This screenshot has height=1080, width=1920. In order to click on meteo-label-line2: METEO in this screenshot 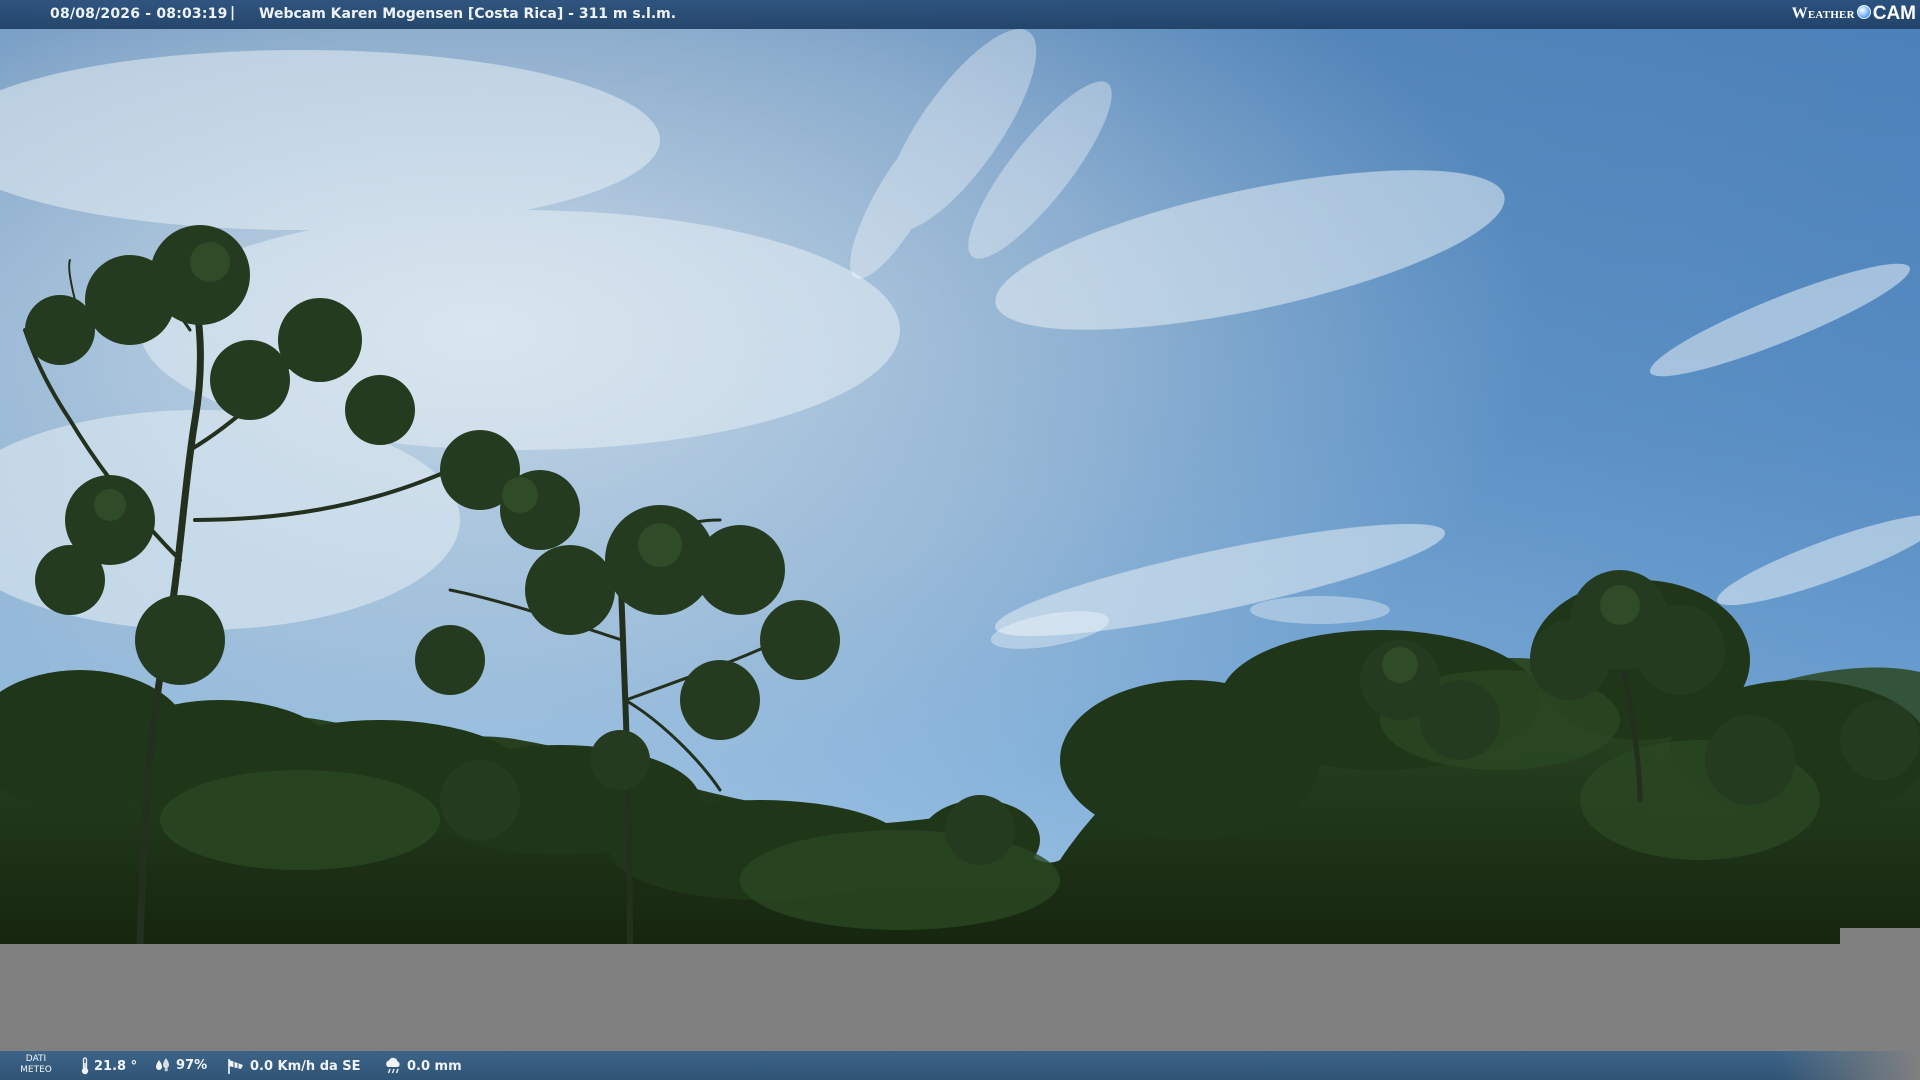, I will do `click(36, 1070)`.